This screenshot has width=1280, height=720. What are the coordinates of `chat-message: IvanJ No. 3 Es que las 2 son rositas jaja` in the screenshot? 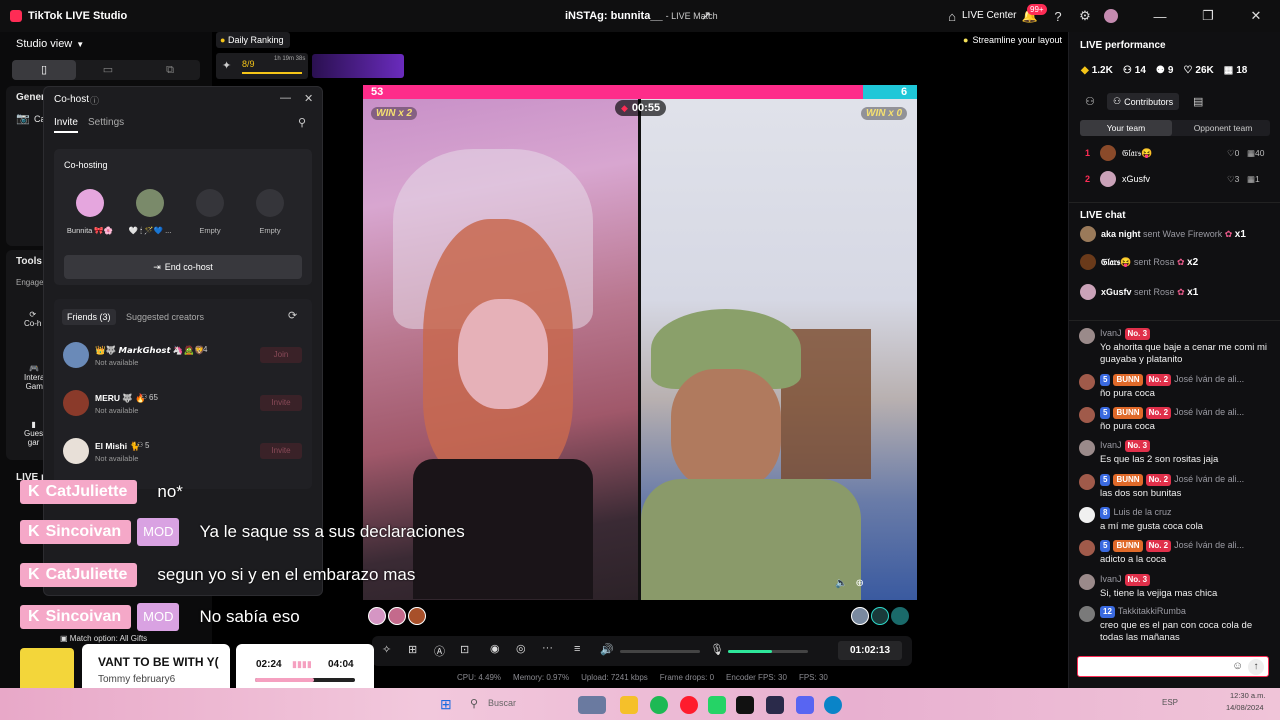 It's located at (1176, 453).